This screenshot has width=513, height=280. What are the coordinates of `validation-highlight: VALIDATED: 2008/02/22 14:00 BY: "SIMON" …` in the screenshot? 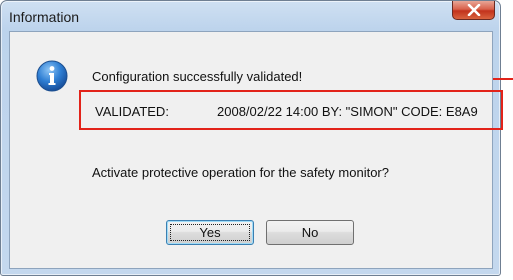 It's located at (291, 110).